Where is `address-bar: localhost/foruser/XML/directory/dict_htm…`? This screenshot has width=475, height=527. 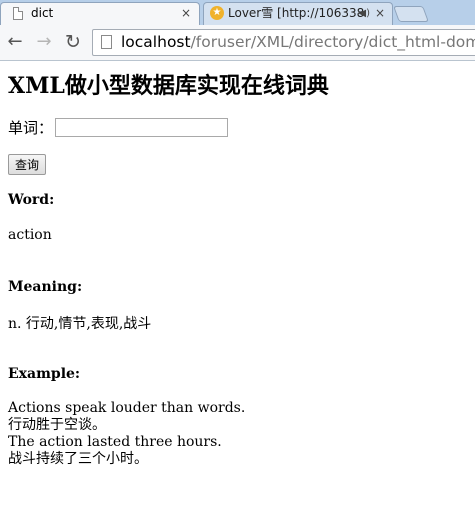 address-bar: localhost/foruser/XML/directory/dict_htm… is located at coordinates (283, 42).